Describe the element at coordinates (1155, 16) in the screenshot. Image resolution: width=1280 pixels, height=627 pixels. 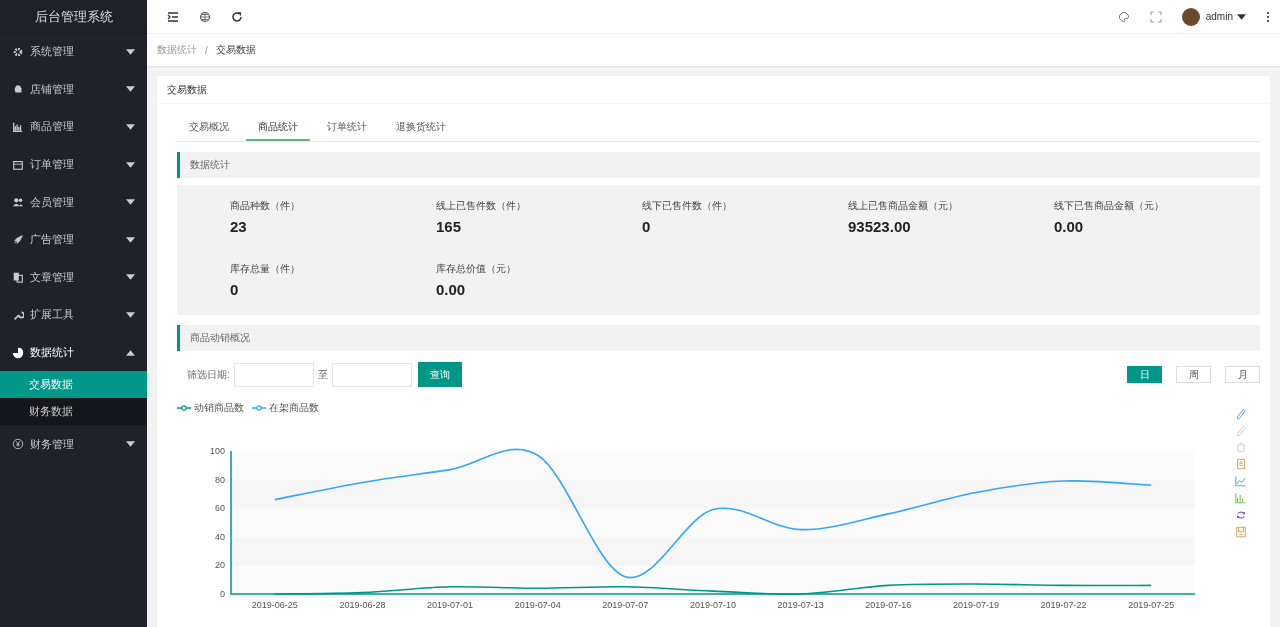
I see `fullscreen-icon` at that location.